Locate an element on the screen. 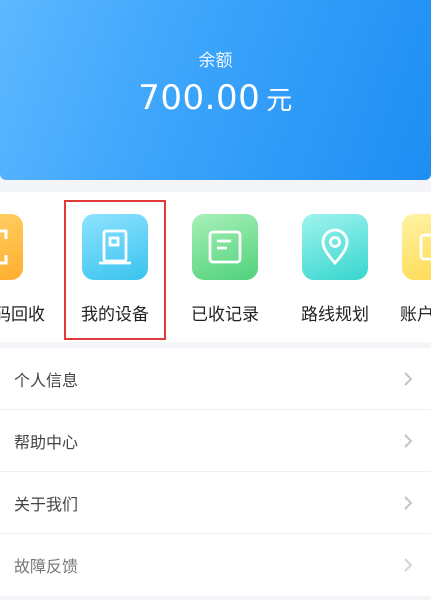  device-door-icon is located at coordinates (115, 247).